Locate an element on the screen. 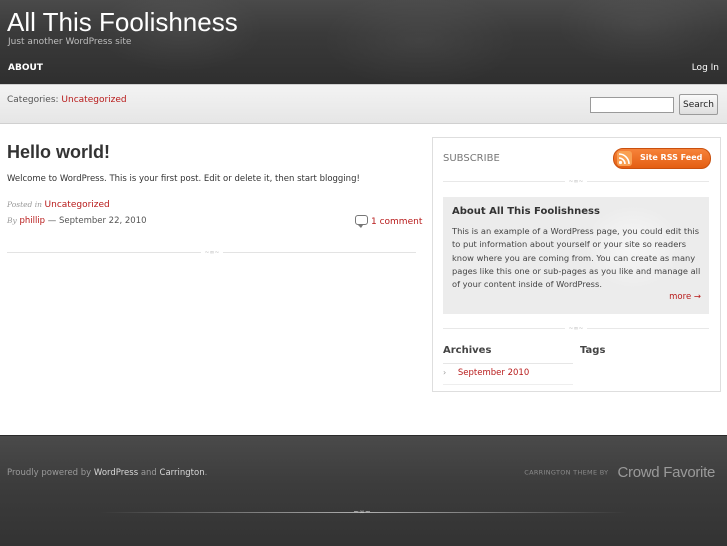 The image size is (727, 546). search-input is located at coordinates (632, 105).